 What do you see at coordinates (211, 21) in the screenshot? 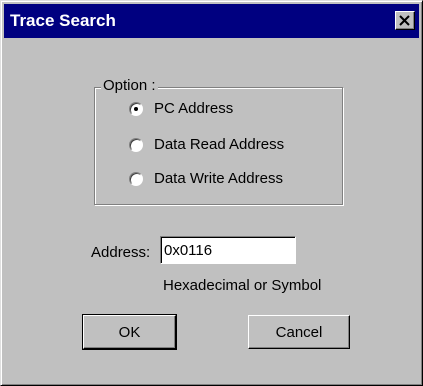
I see `title-bar: Trace Search` at bounding box center [211, 21].